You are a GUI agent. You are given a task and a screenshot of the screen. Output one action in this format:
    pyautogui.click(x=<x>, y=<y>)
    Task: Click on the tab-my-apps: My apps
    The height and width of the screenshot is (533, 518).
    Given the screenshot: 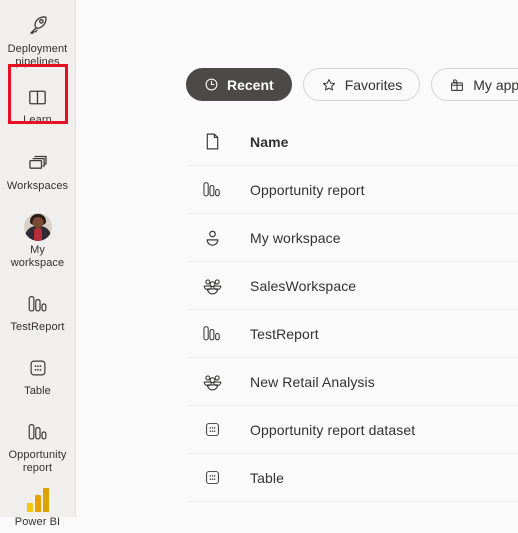 What is the action you would take?
    pyautogui.click(x=474, y=84)
    